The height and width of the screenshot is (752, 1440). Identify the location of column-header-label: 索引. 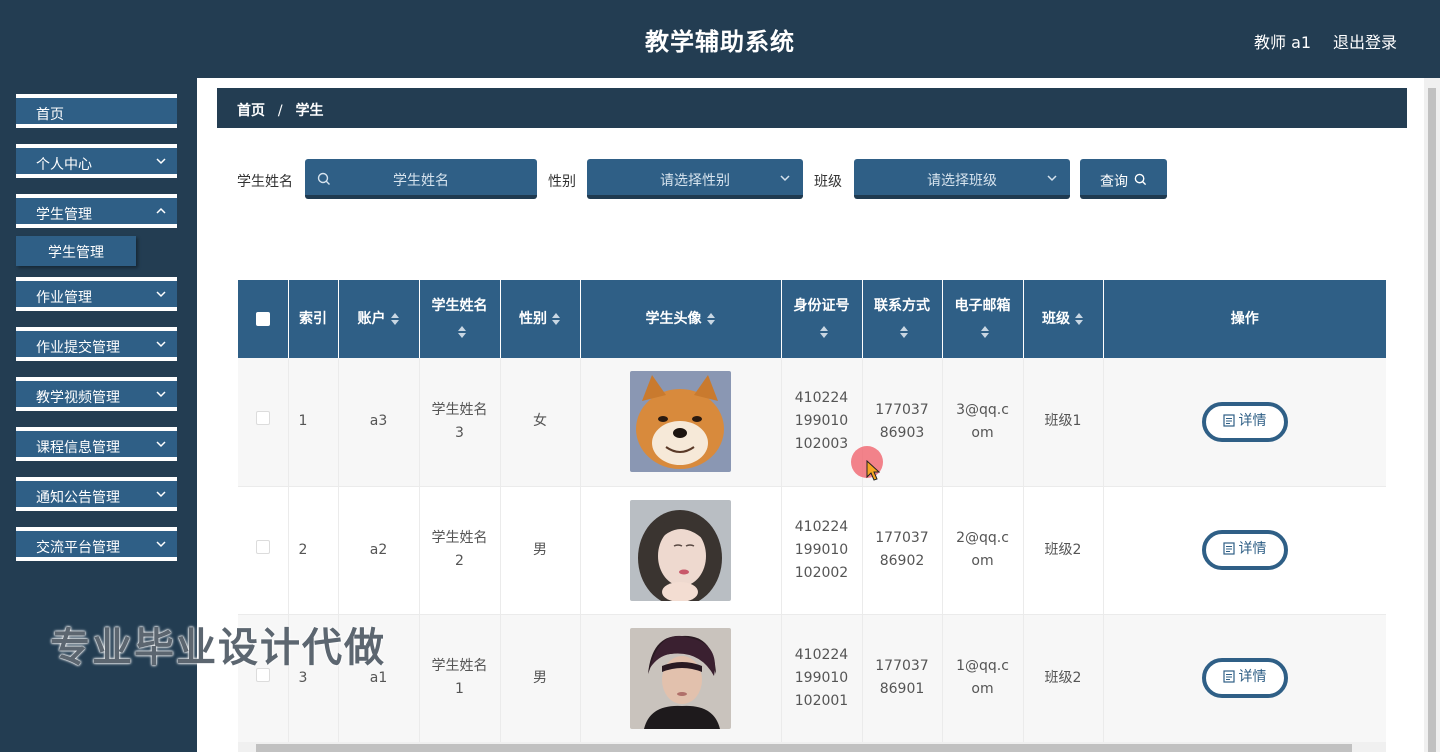
(313, 319).